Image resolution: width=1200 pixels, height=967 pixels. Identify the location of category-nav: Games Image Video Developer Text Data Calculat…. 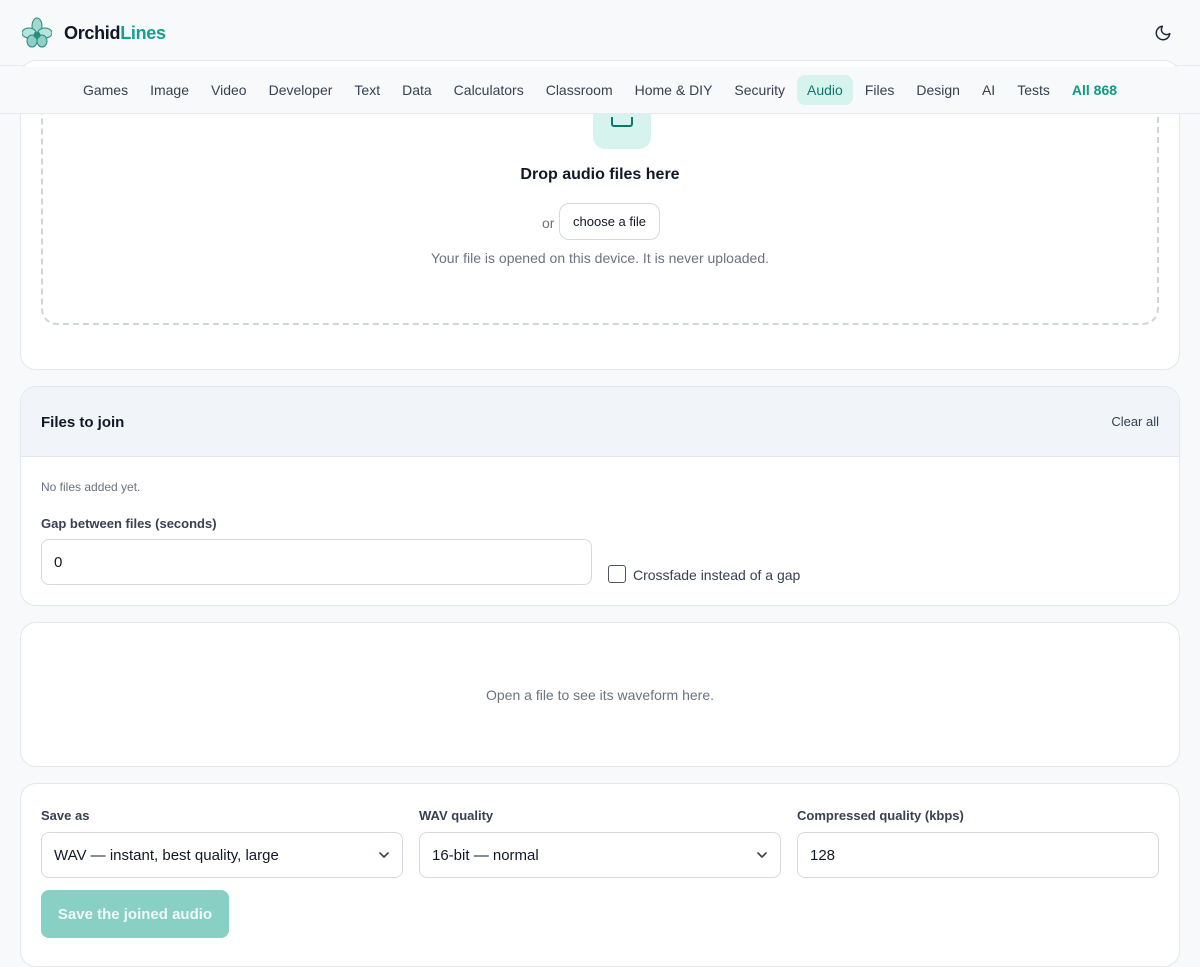
(600, 90).